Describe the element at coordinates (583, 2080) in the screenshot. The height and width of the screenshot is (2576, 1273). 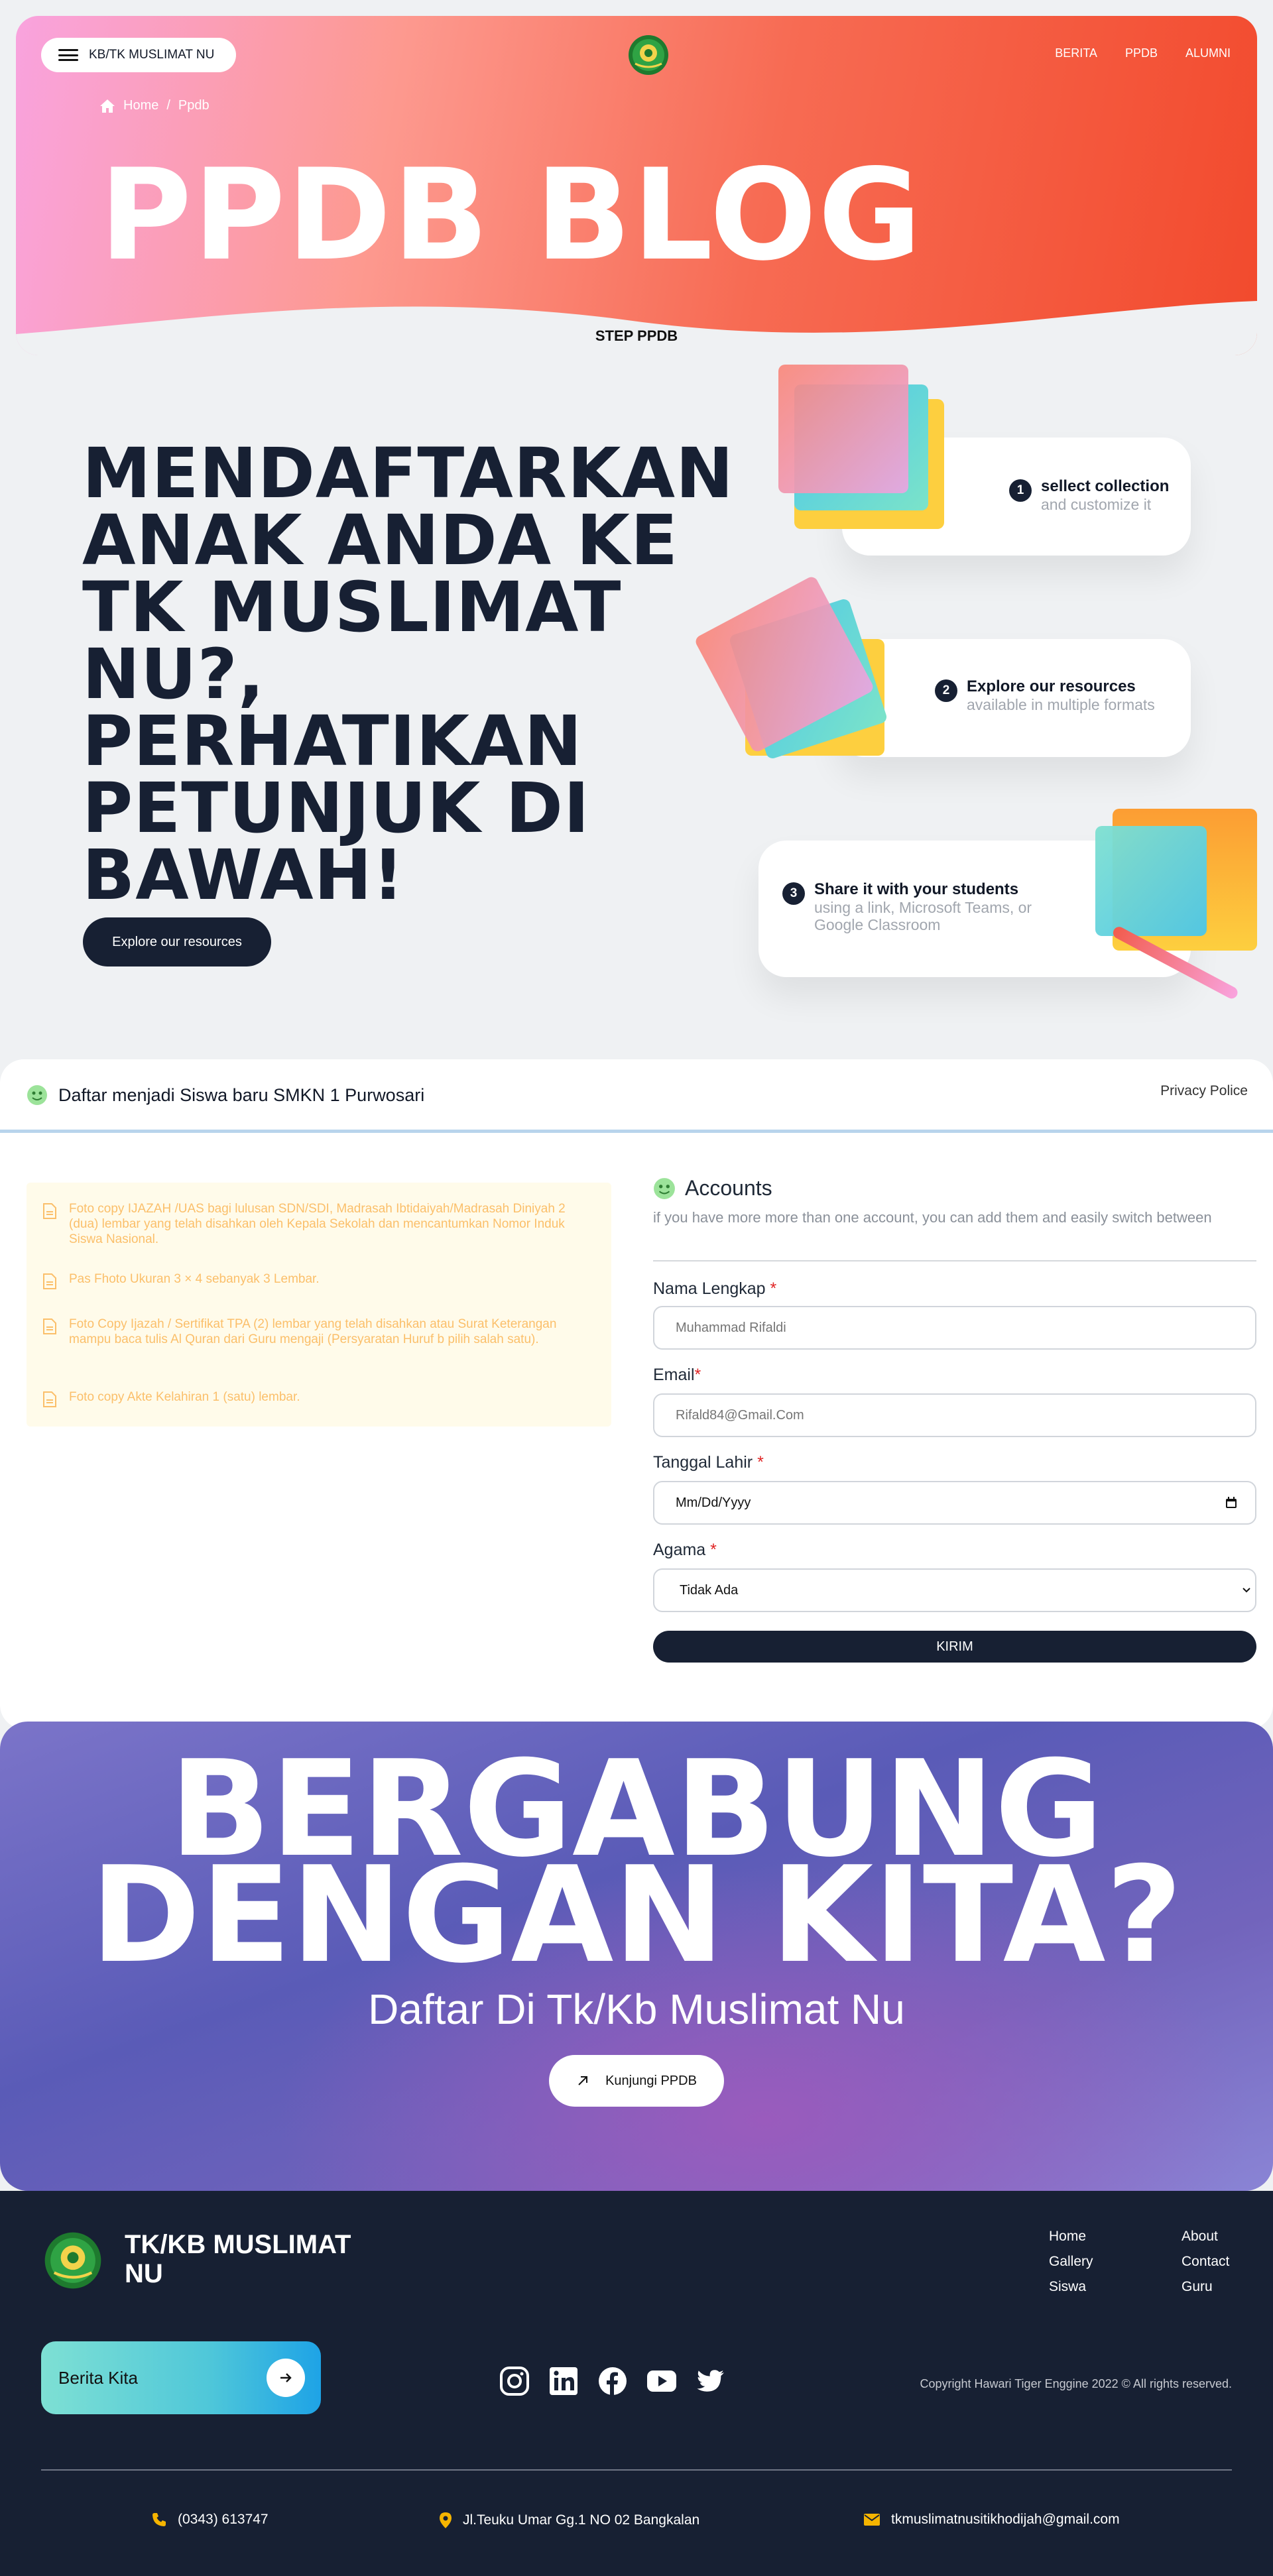
I see `arrow-up-right-icon` at that location.